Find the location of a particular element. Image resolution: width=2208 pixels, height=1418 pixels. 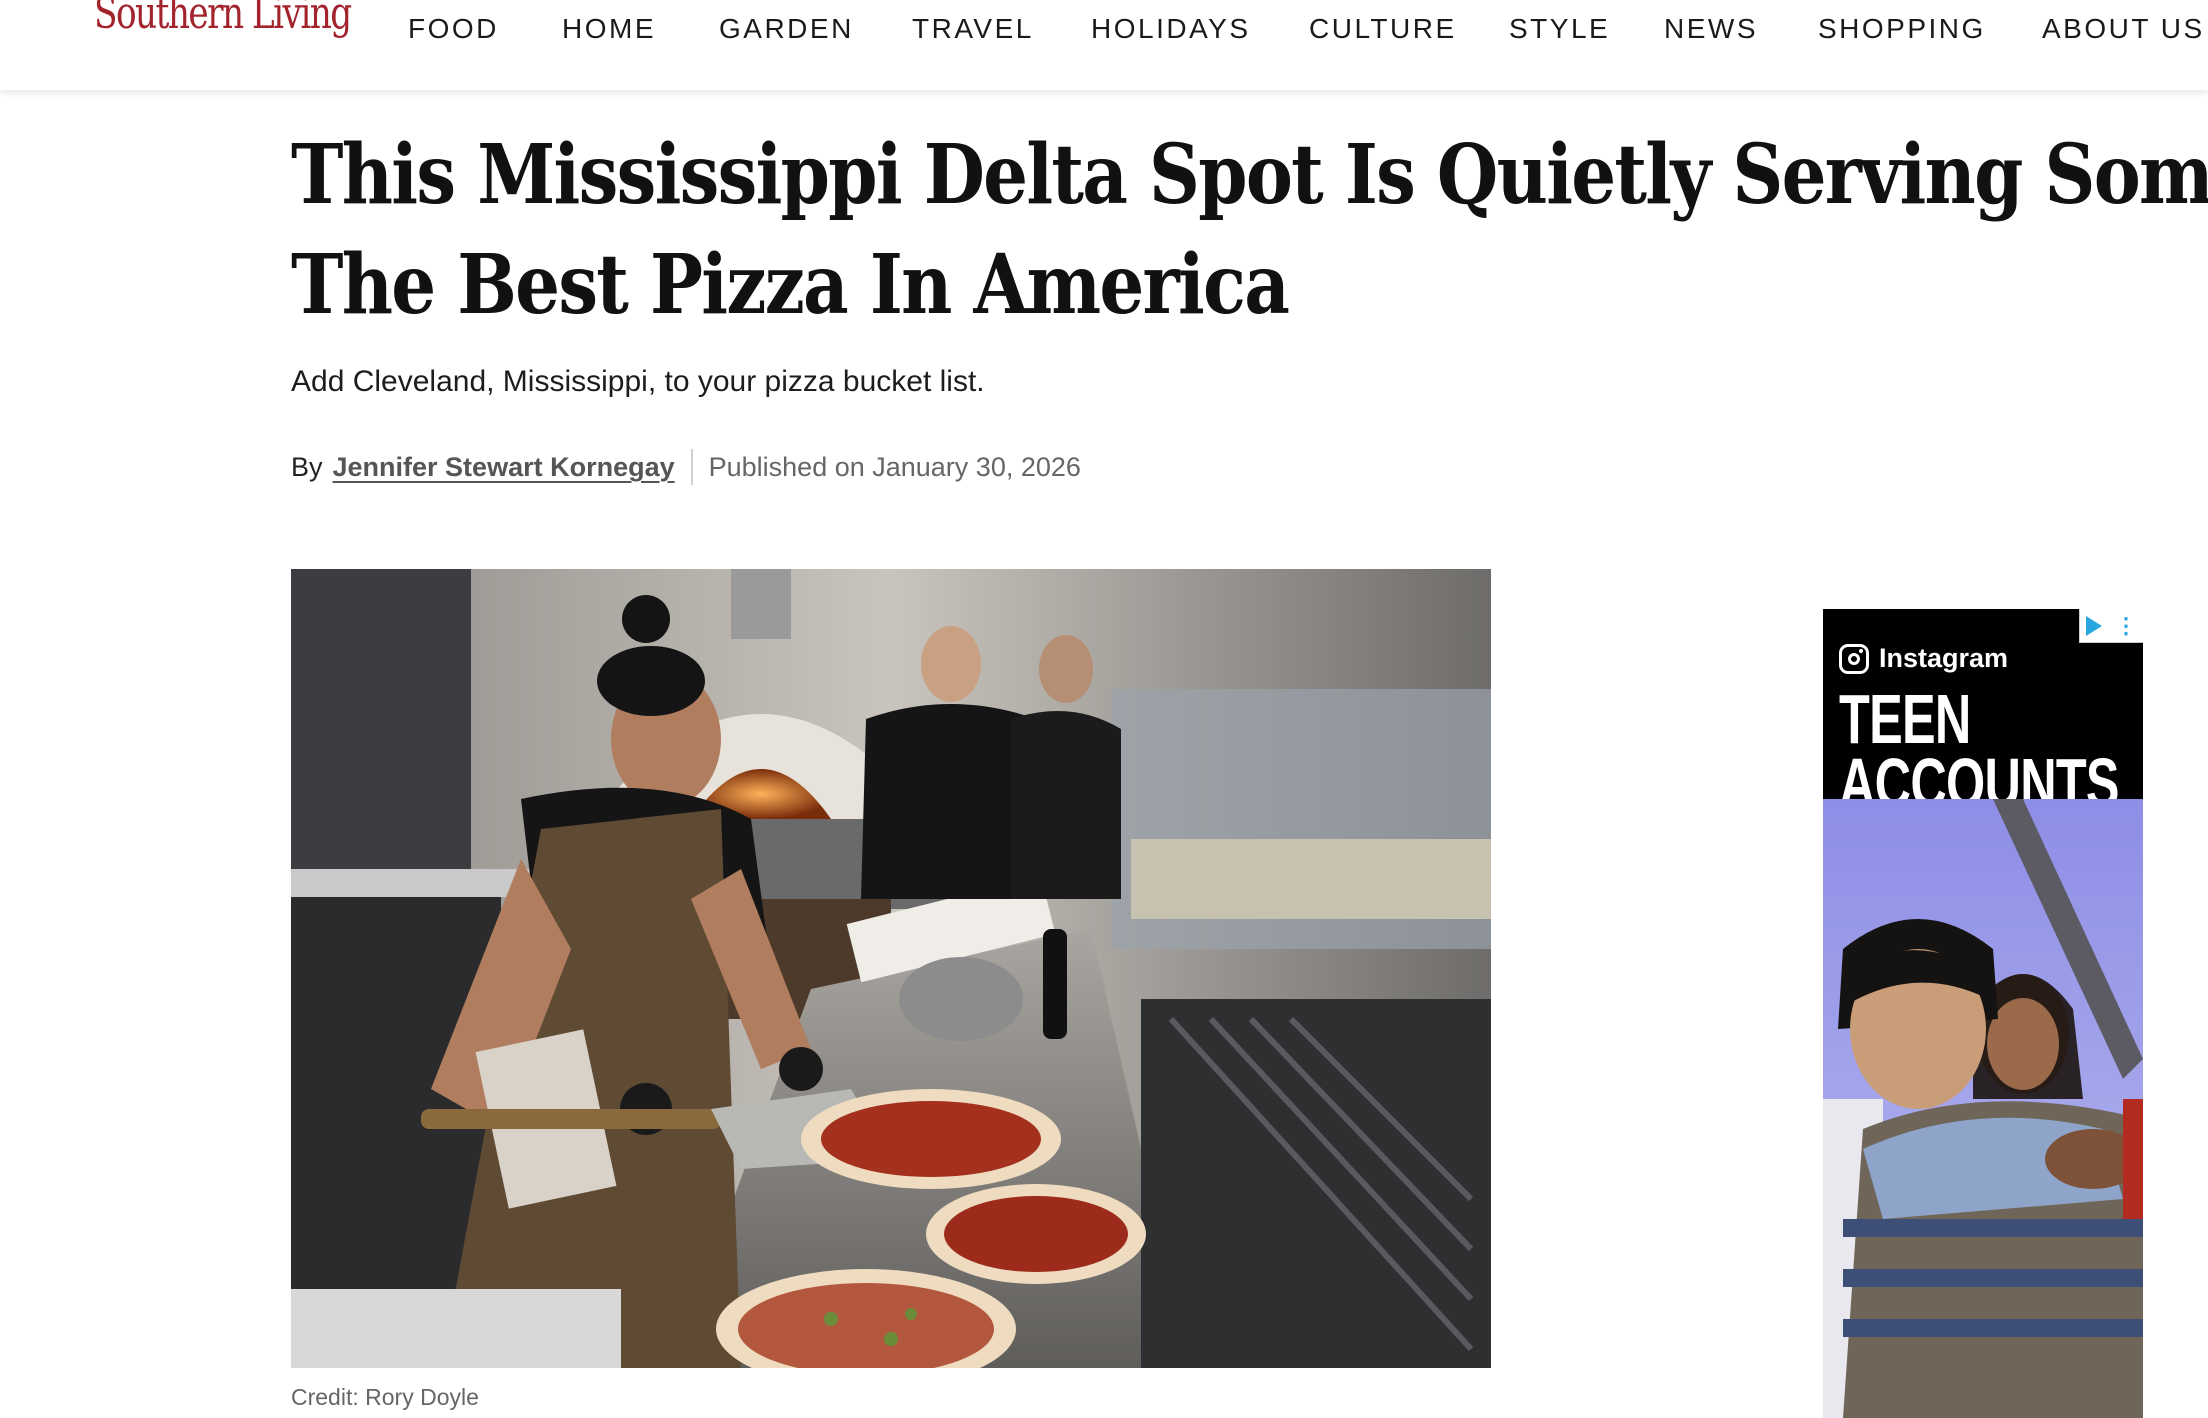

ad-brand-label: Instagram is located at coordinates (1944, 658).